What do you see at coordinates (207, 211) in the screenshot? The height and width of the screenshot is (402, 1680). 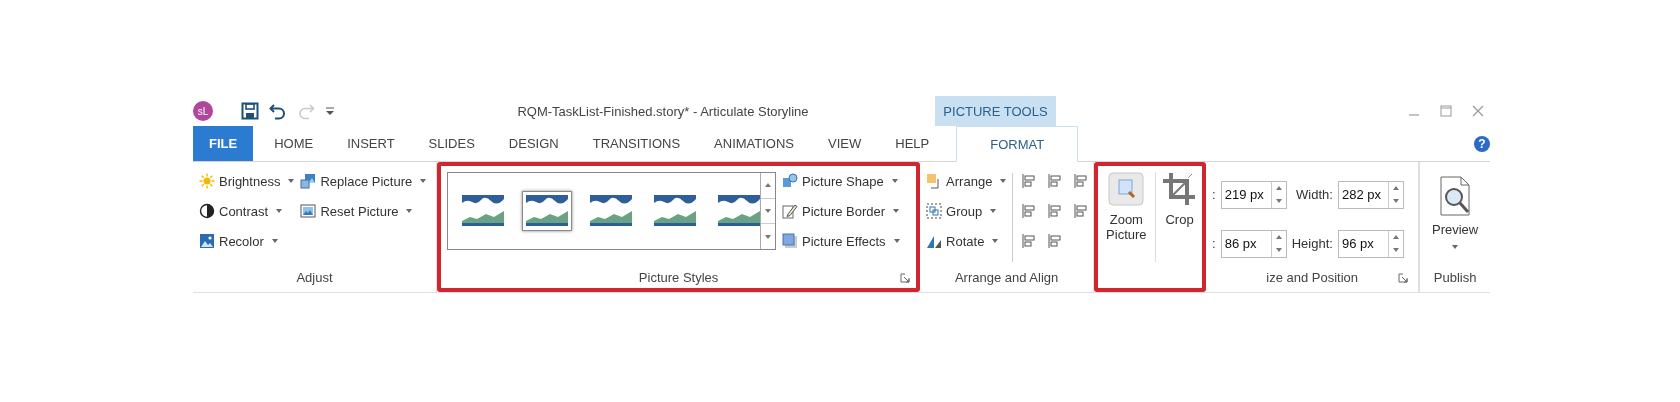 I see `contrast-icon` at bounding box center [207, 211].